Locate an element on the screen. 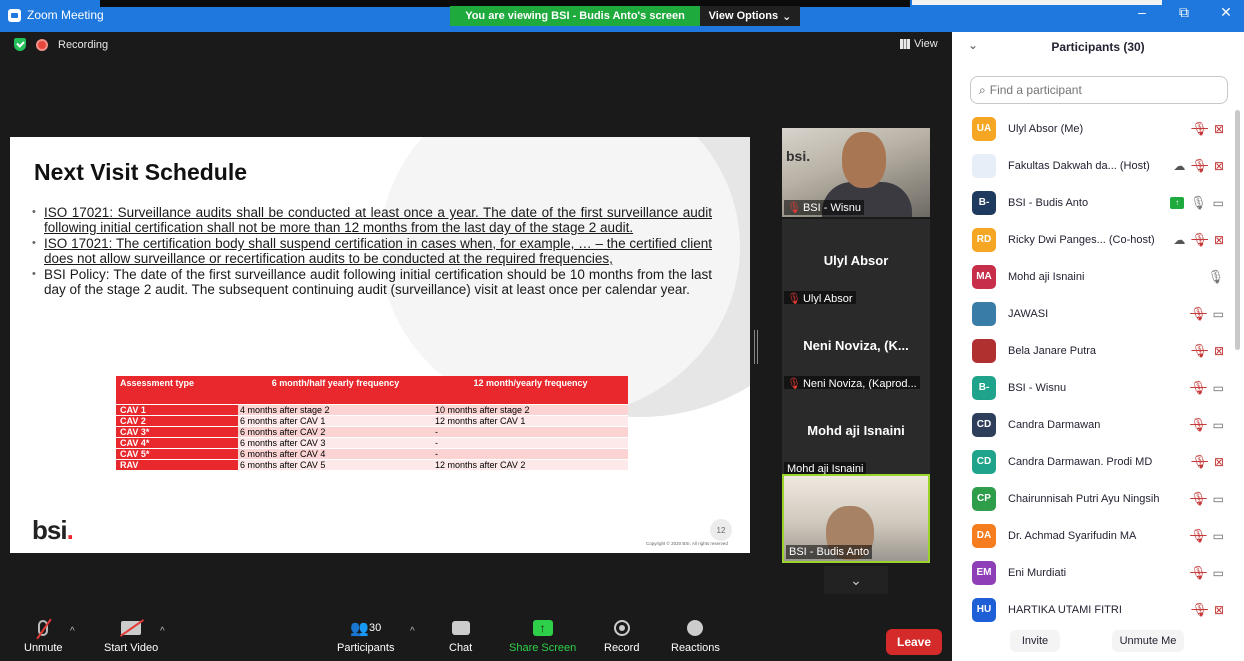 The width and height of the screenshot is (1244, 661). reactions-label: Reactions is located at coordinates (695, 648).